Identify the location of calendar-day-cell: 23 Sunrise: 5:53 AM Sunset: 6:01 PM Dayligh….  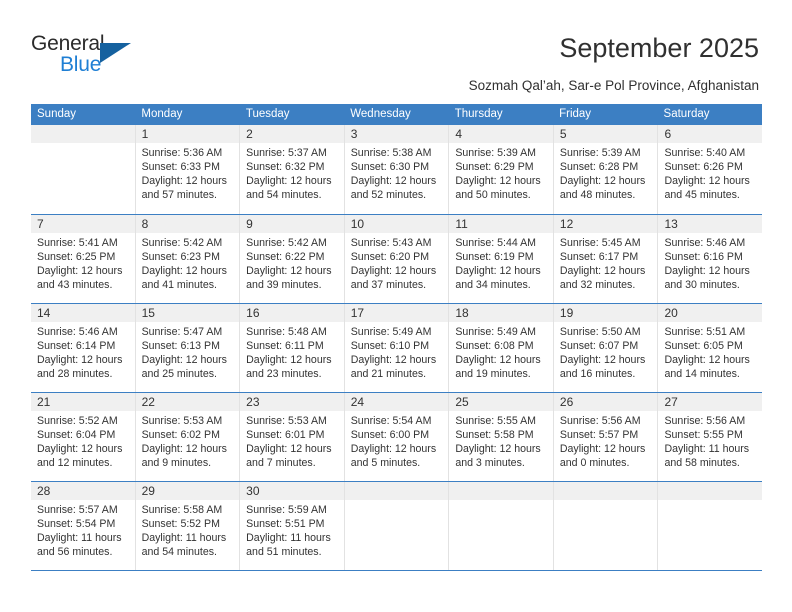
(291, 437).